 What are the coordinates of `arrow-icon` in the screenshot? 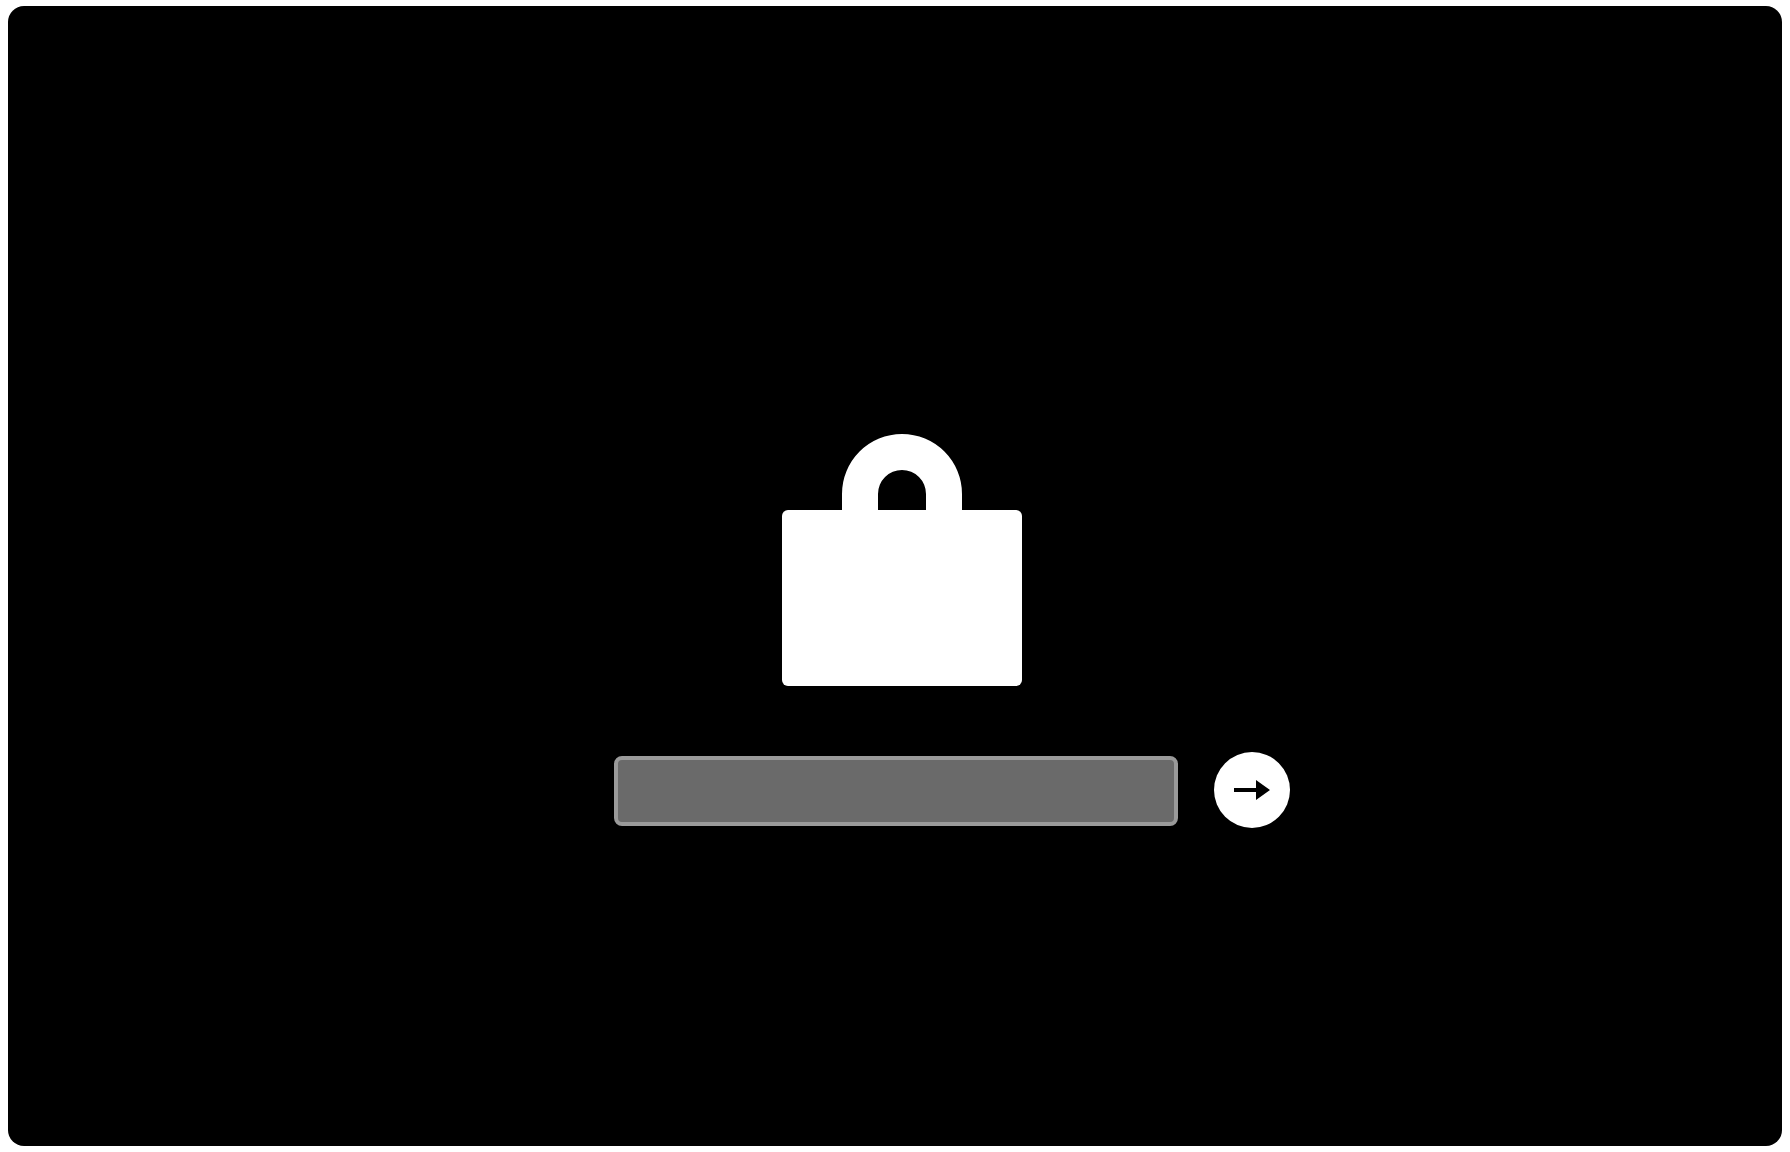 It's located at (1251, 790).